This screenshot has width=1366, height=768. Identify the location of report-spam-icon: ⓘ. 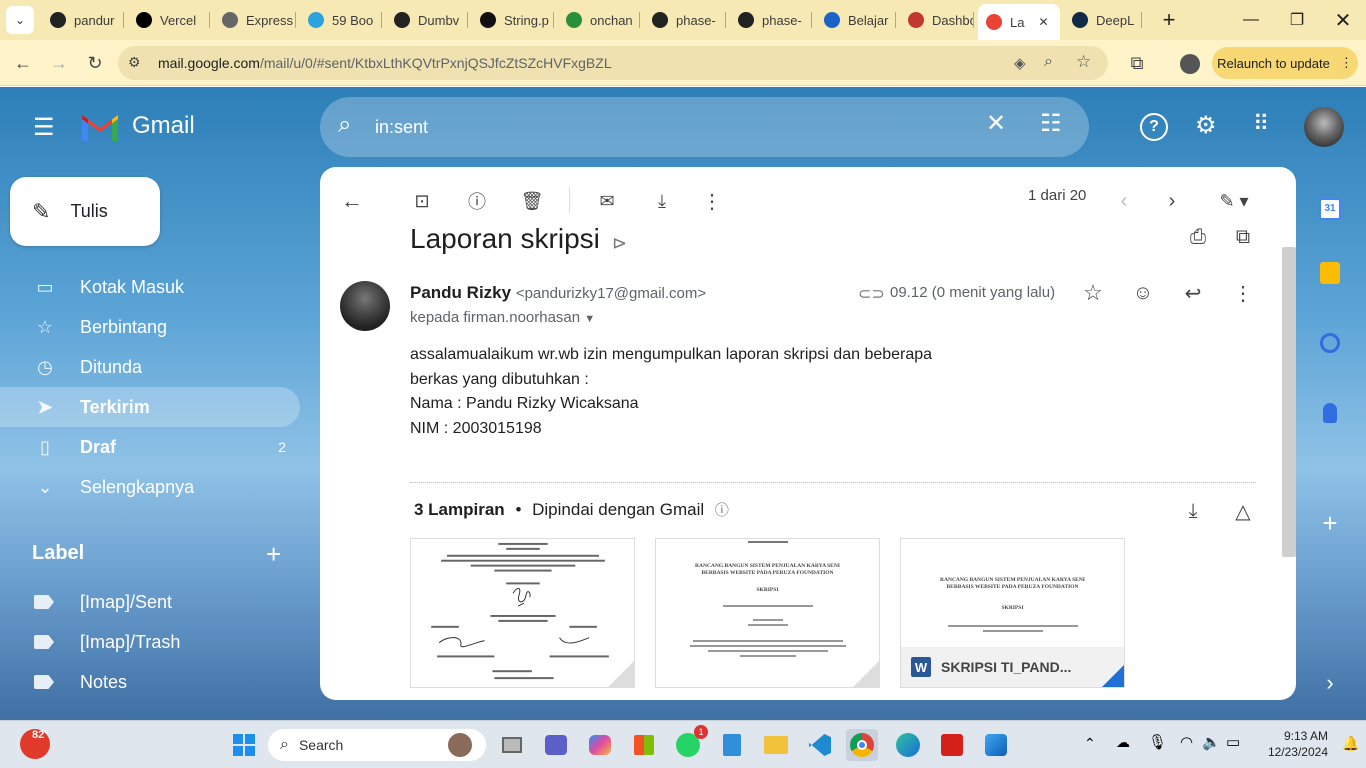
(477, 201).